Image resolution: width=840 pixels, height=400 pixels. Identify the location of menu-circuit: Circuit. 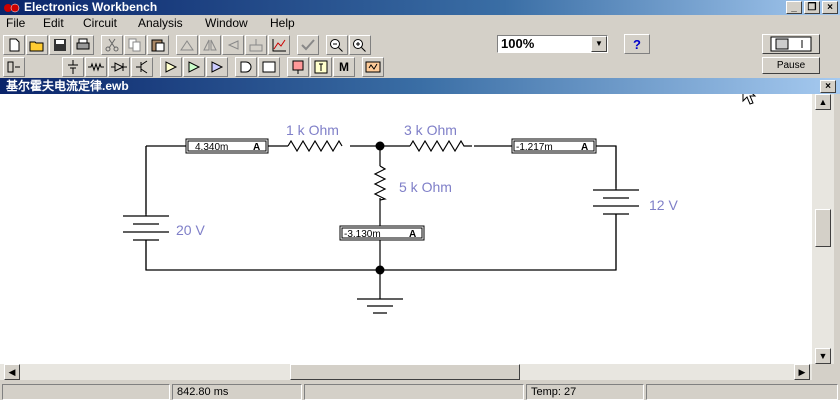
(100, 23).